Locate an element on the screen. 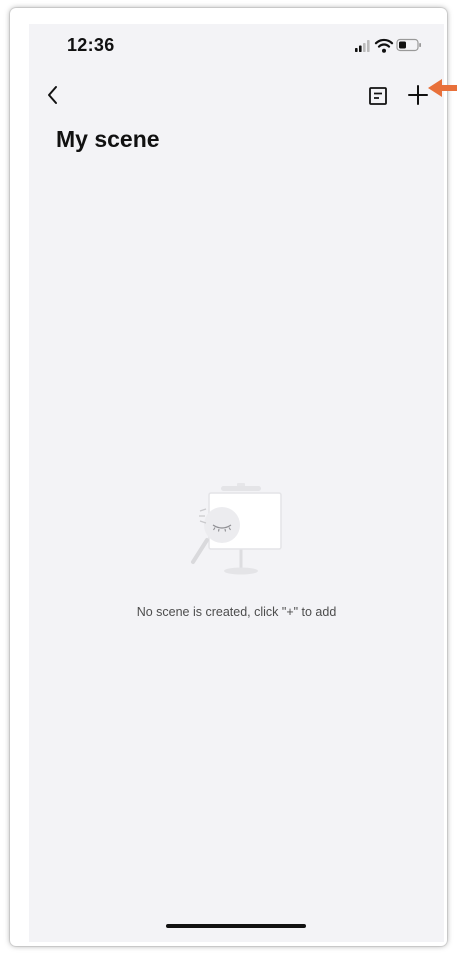 The width and height of the screenshot is (457, 954). chevron-left-icon is located at coordinates (52, 95).